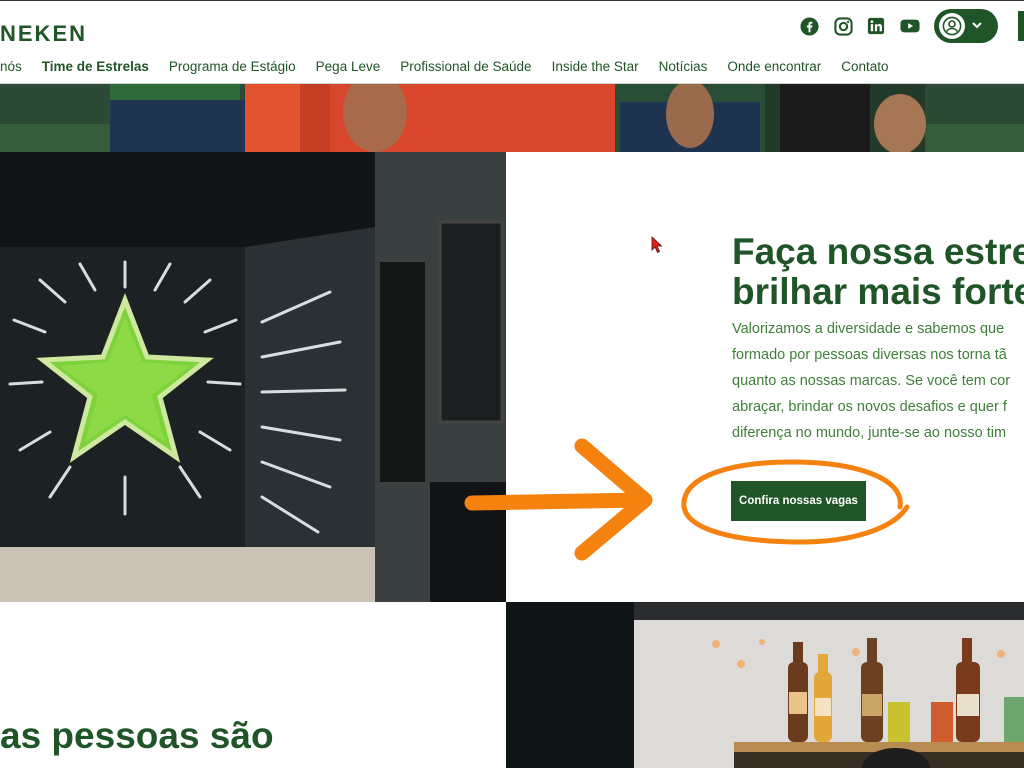 Image resolution: width=1024 pixels, height=768 pixels. What do you see at coordinates (95, 66) in the screenshot?
I see `nav-item-time-de-estrelas: Time de Estrelas` at bounding box center [95, 66].